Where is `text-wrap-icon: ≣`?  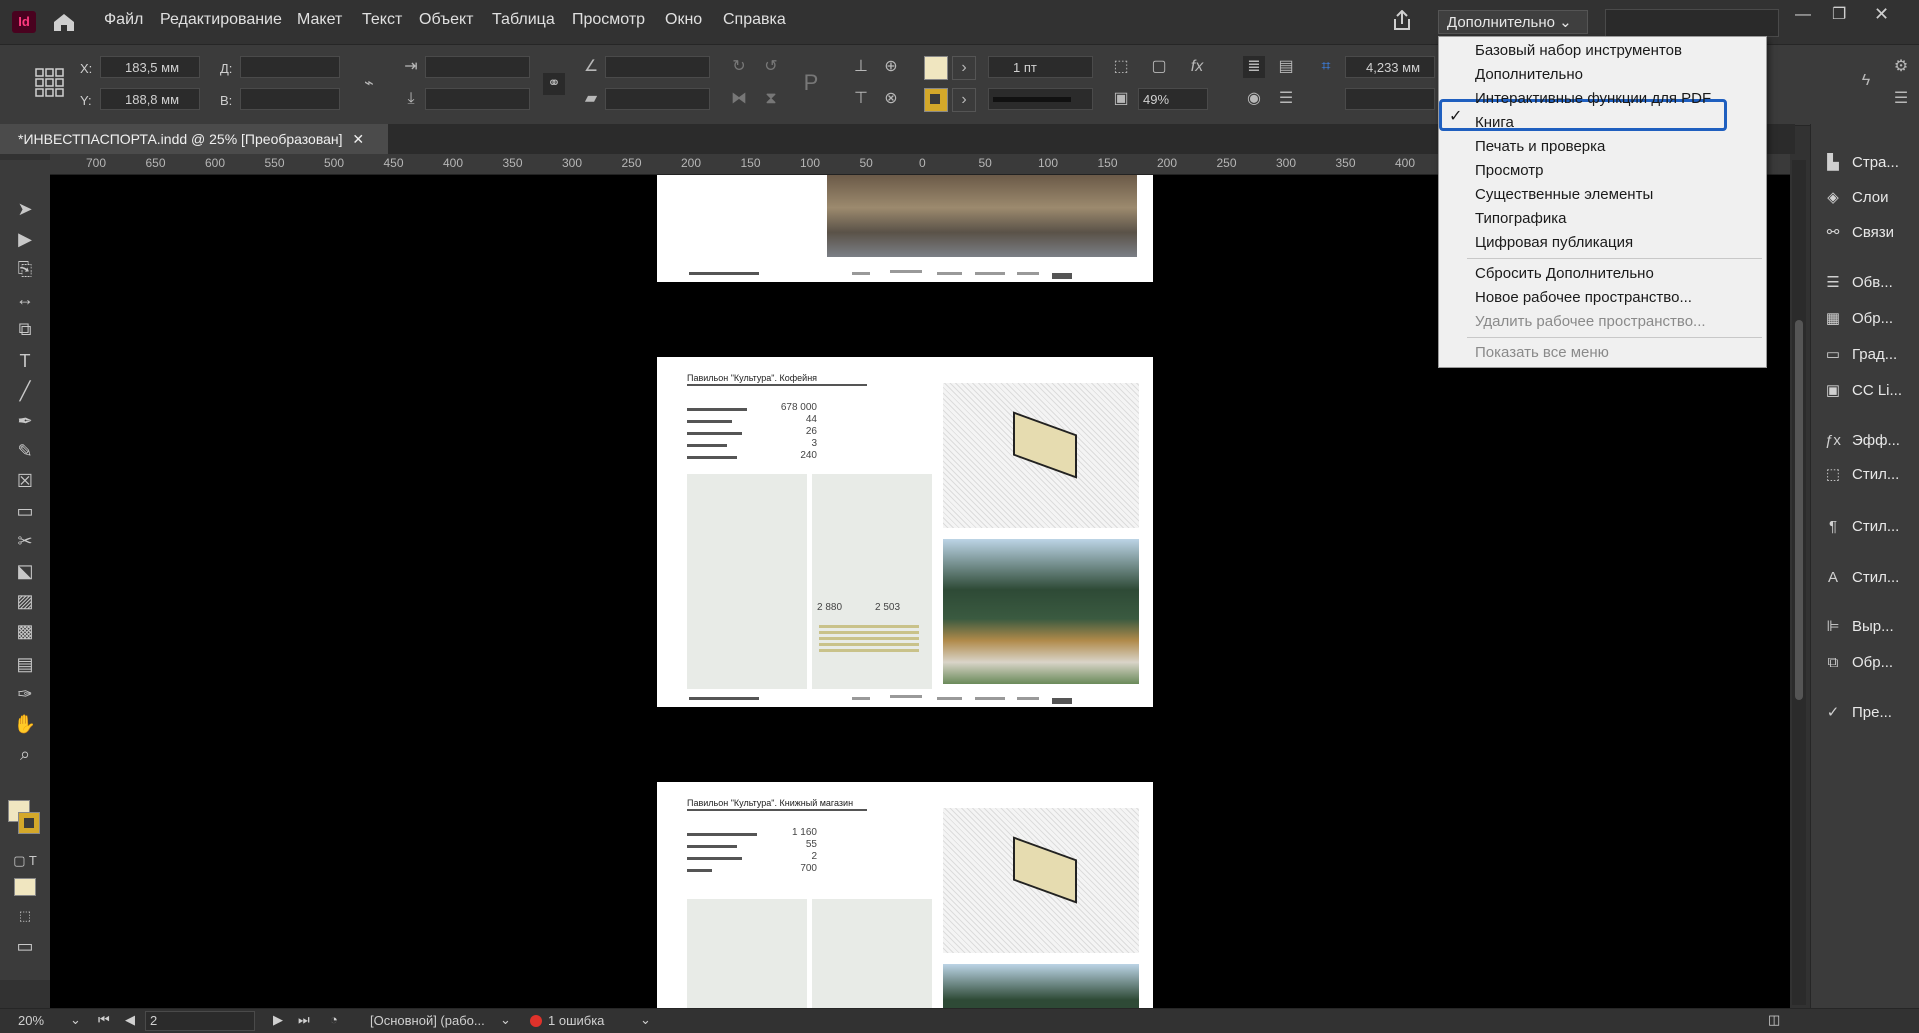
text-wrap-icon: ≣ is located at coordinates (1254, 67).